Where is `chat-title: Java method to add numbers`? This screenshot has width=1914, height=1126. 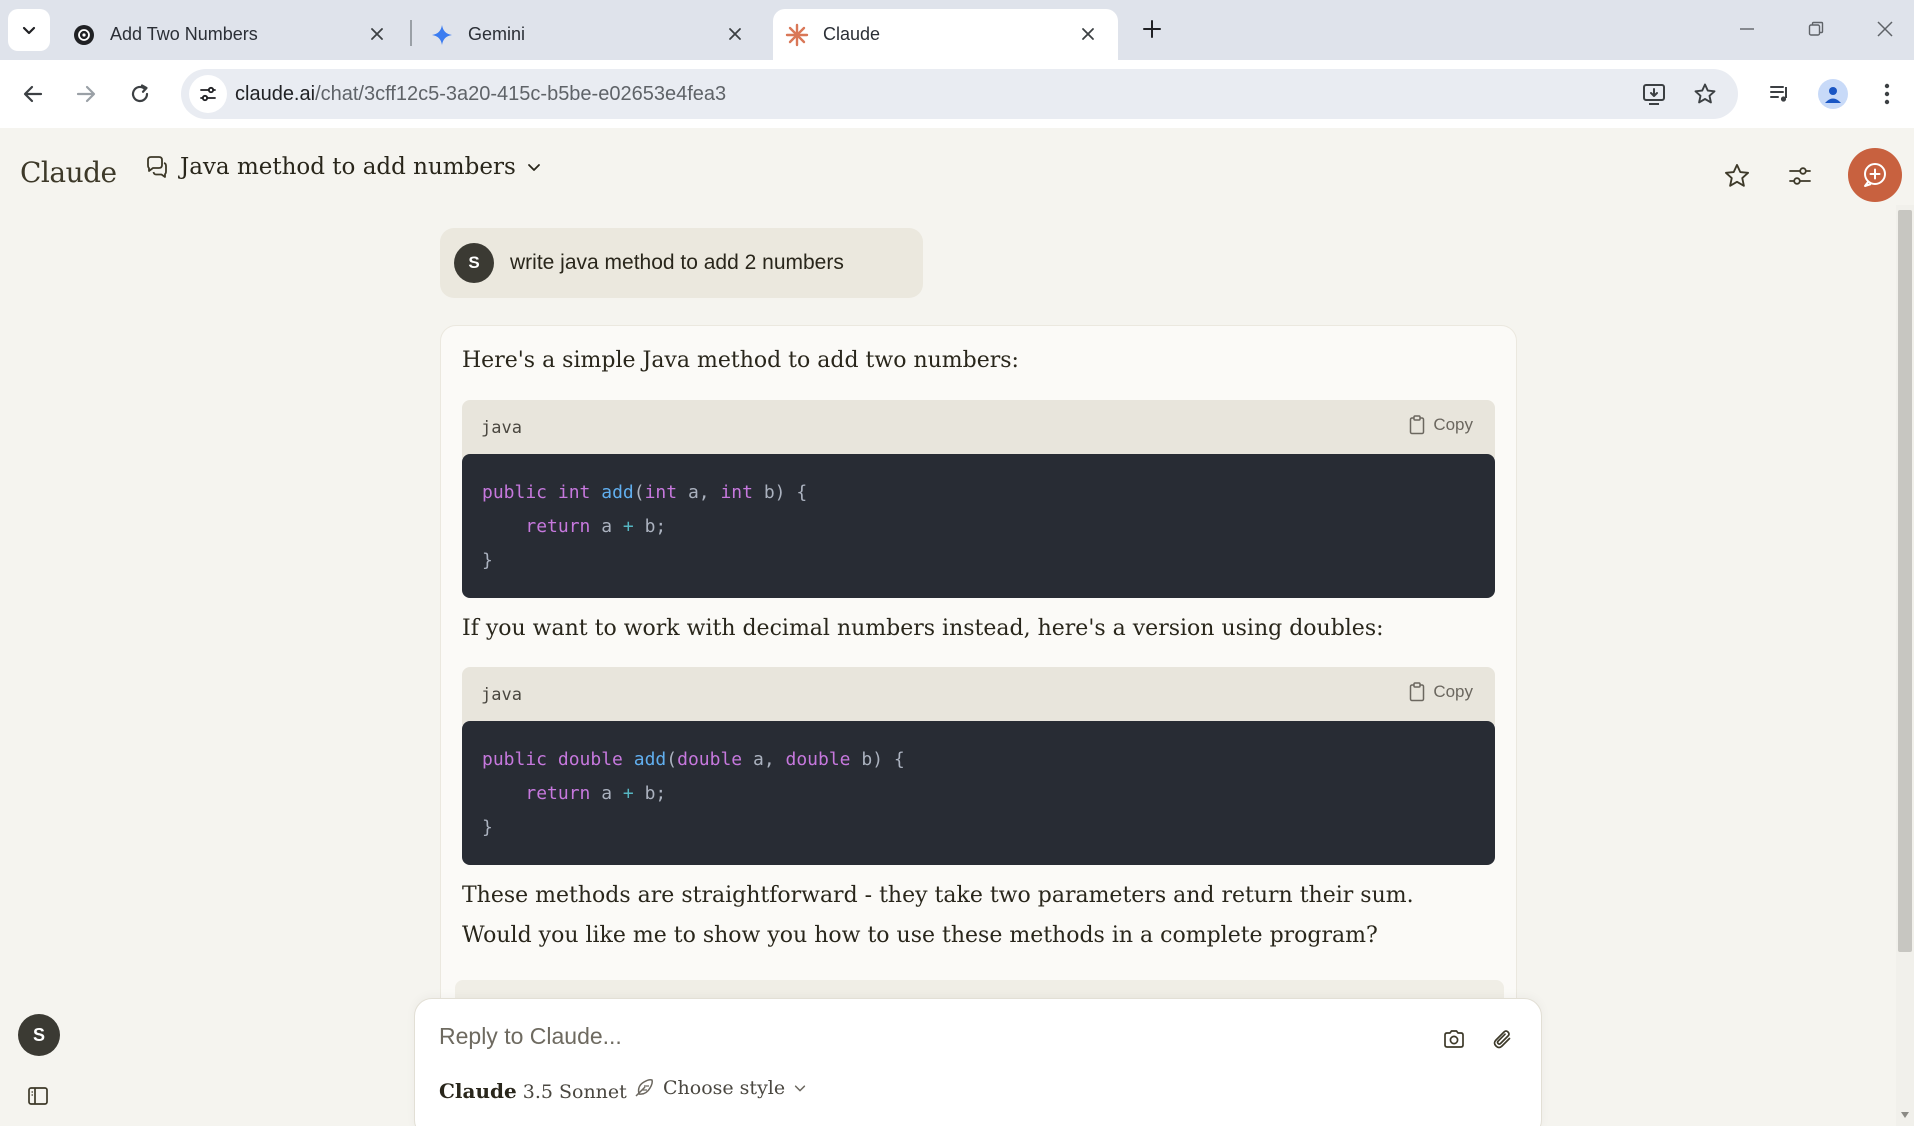
chat-title: Java method to add numbers is located at coordinates (348, 167).